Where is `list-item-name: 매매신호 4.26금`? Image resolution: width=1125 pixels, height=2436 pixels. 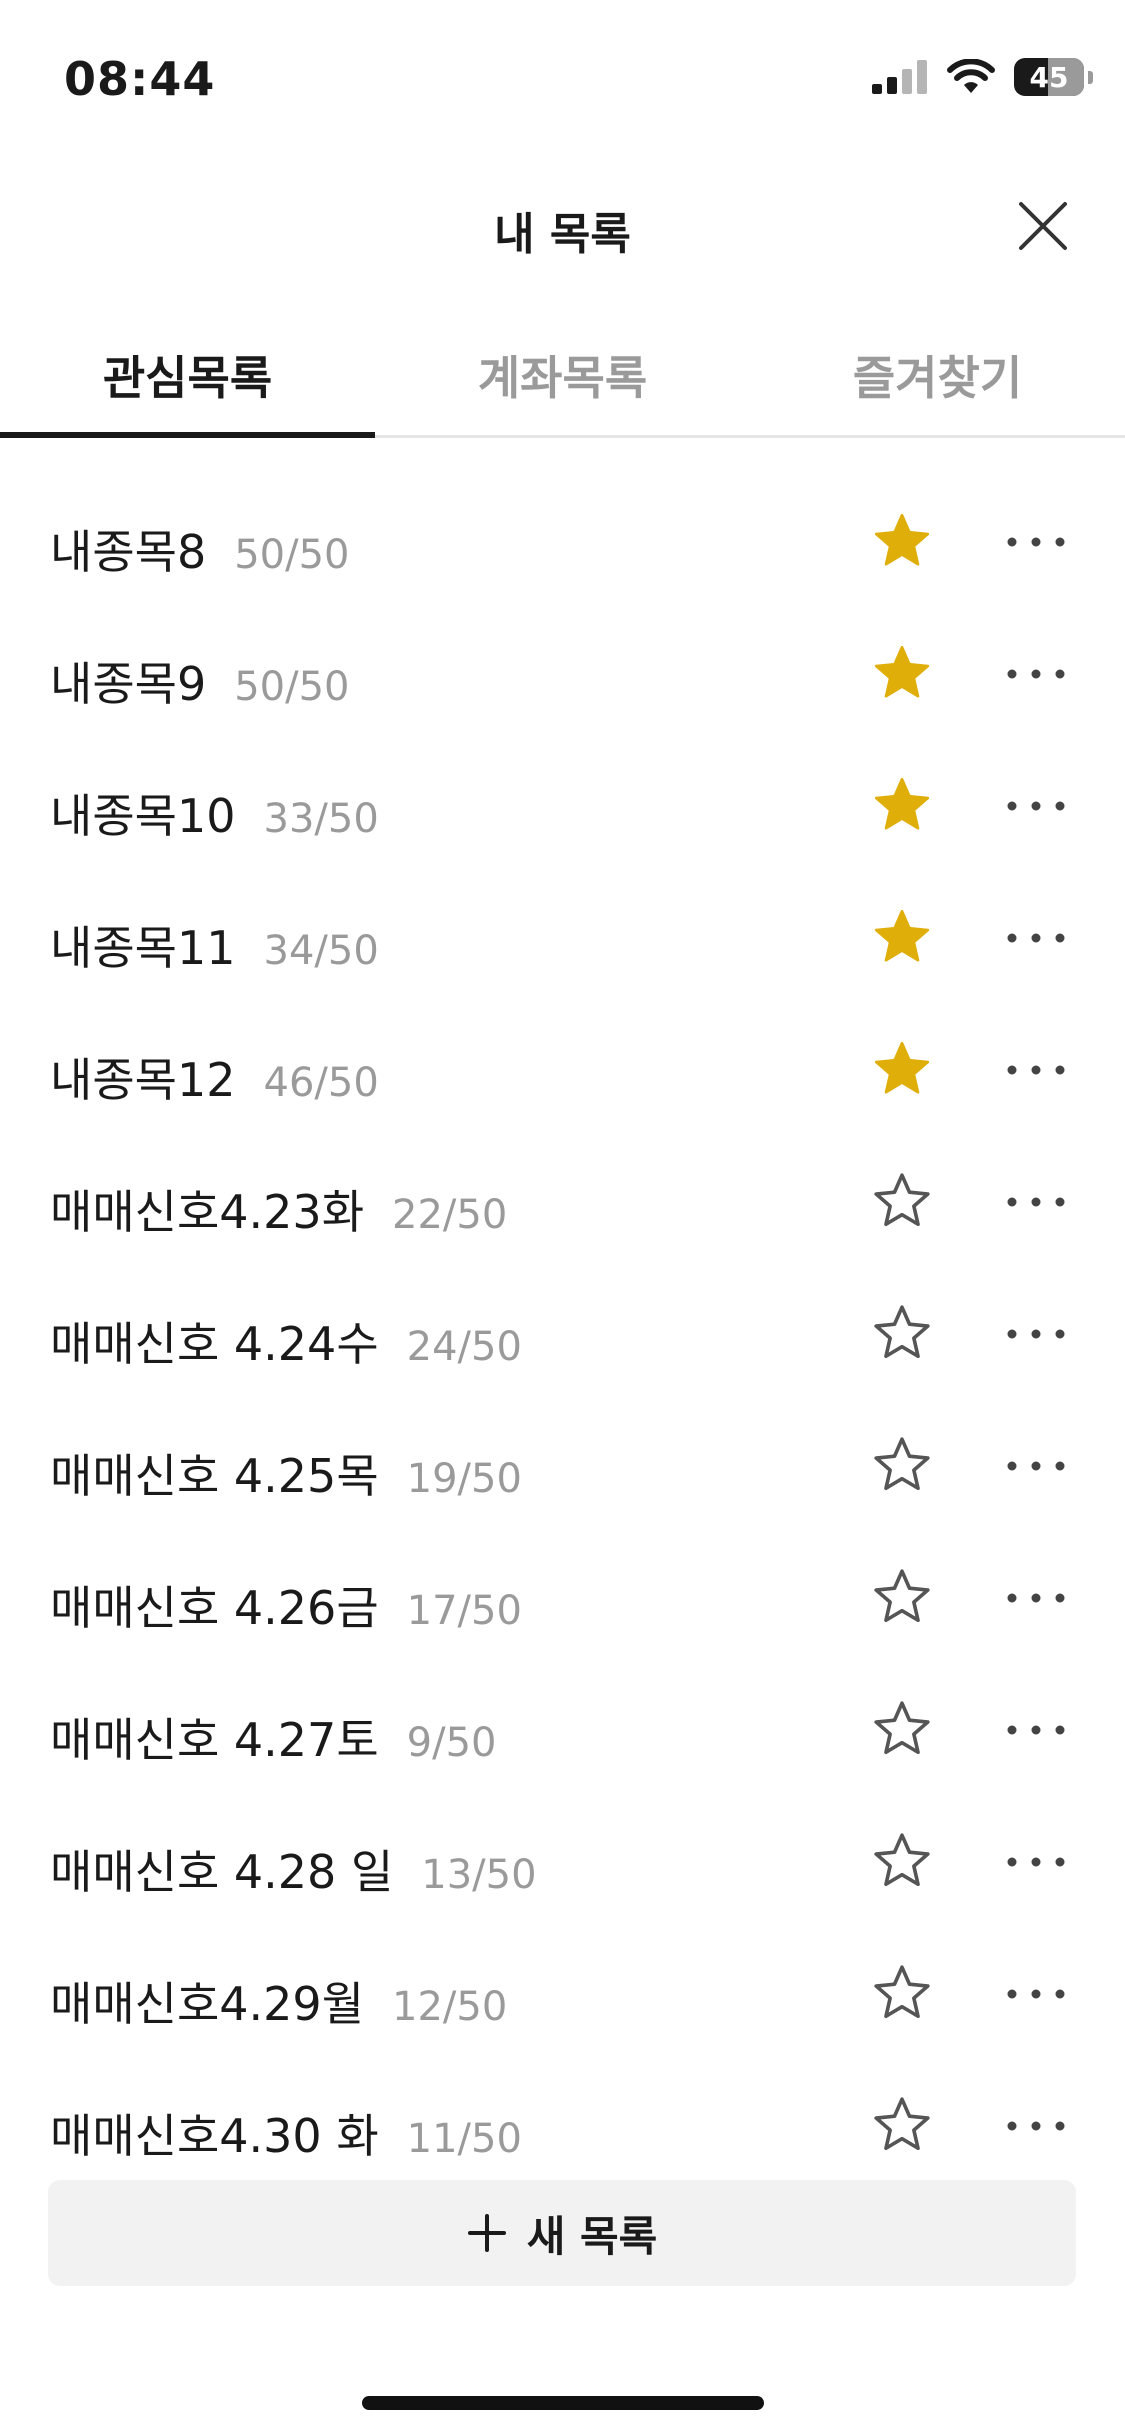
list-item-name: 매매신호 4.26금 is located at coordinates (214, 1608).